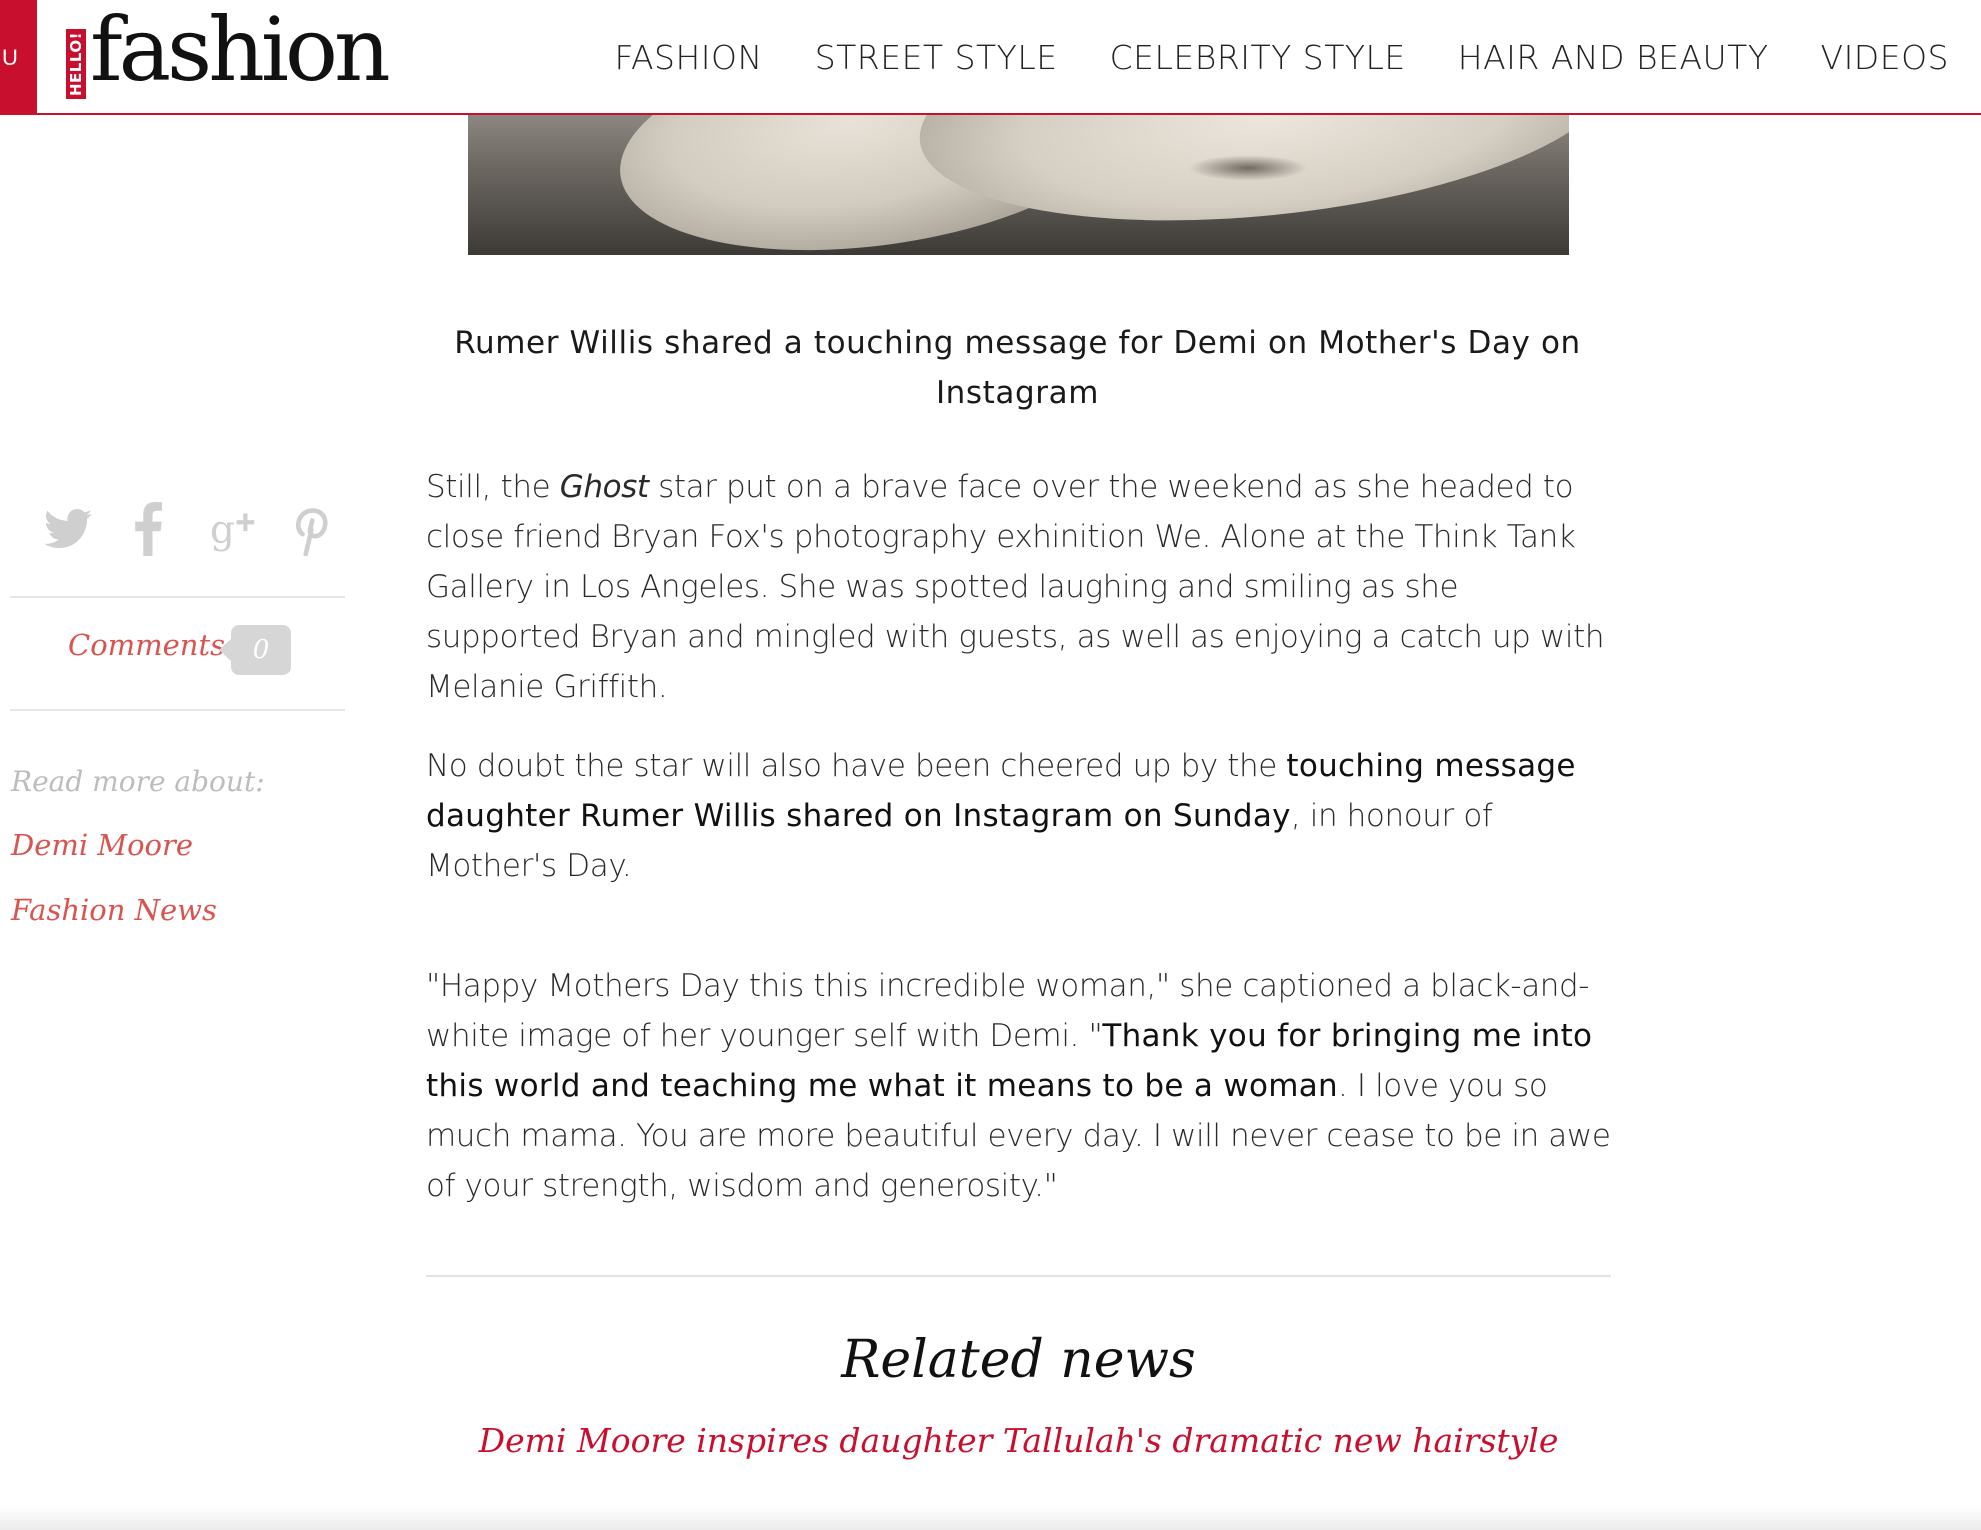 The width and height of the screenshot is (1981, 1530). What do you see at coordinates (936, 57) in the screenshot?
I see `nav-street-style: STREET STYLE` at bounding box center [936, 57].